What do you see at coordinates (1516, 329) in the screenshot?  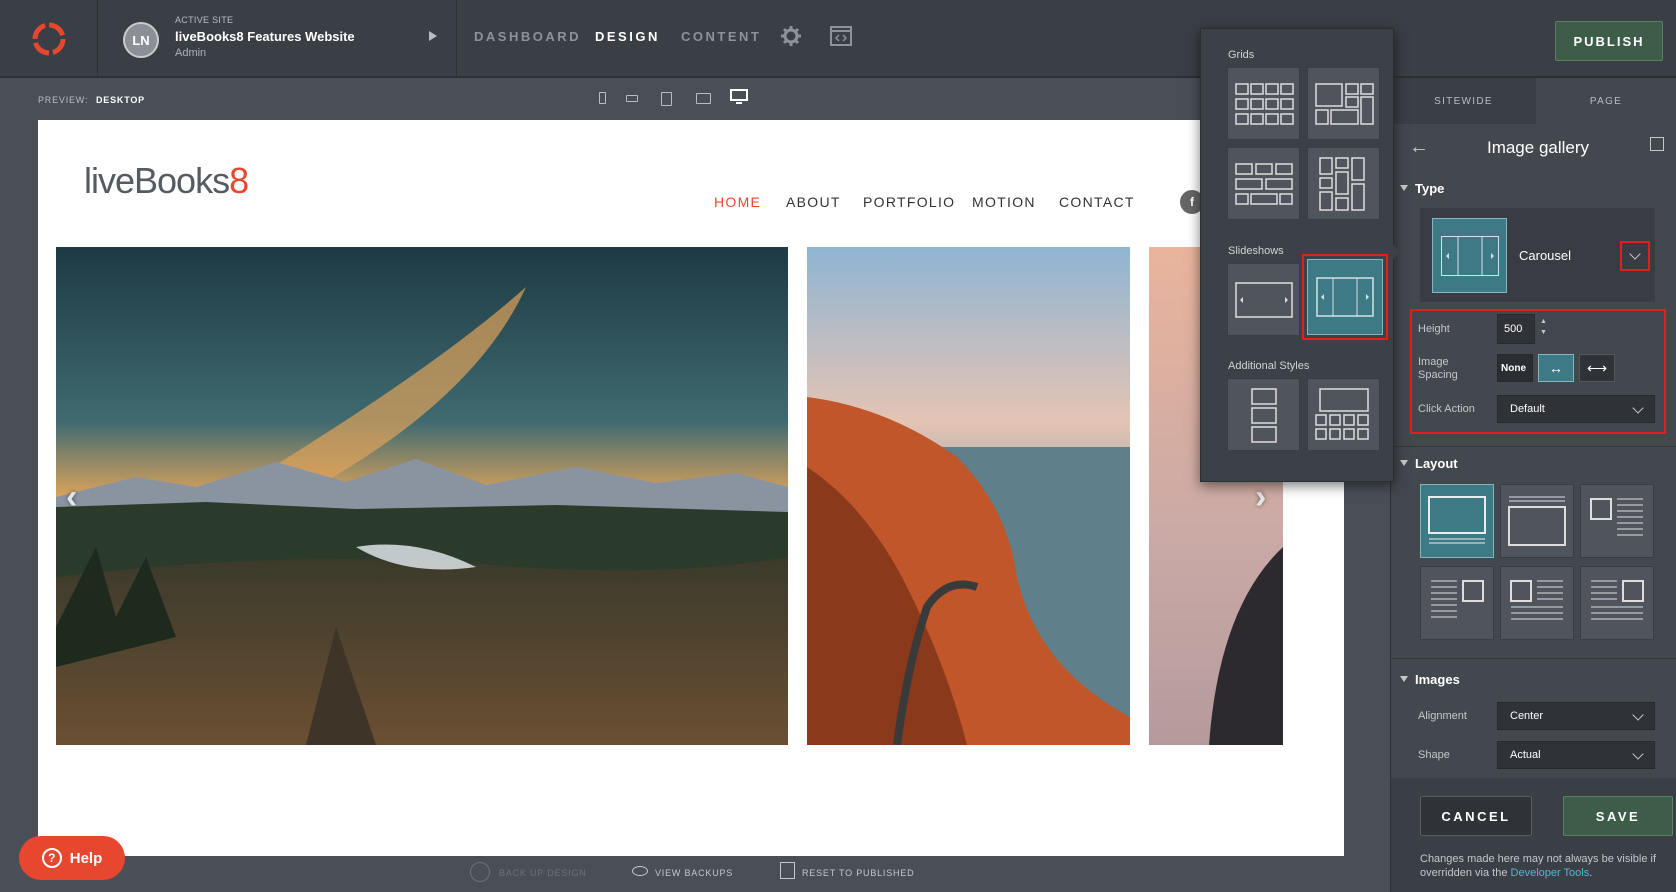 I see `height-input: 500` at bounding box center [1516, 329].